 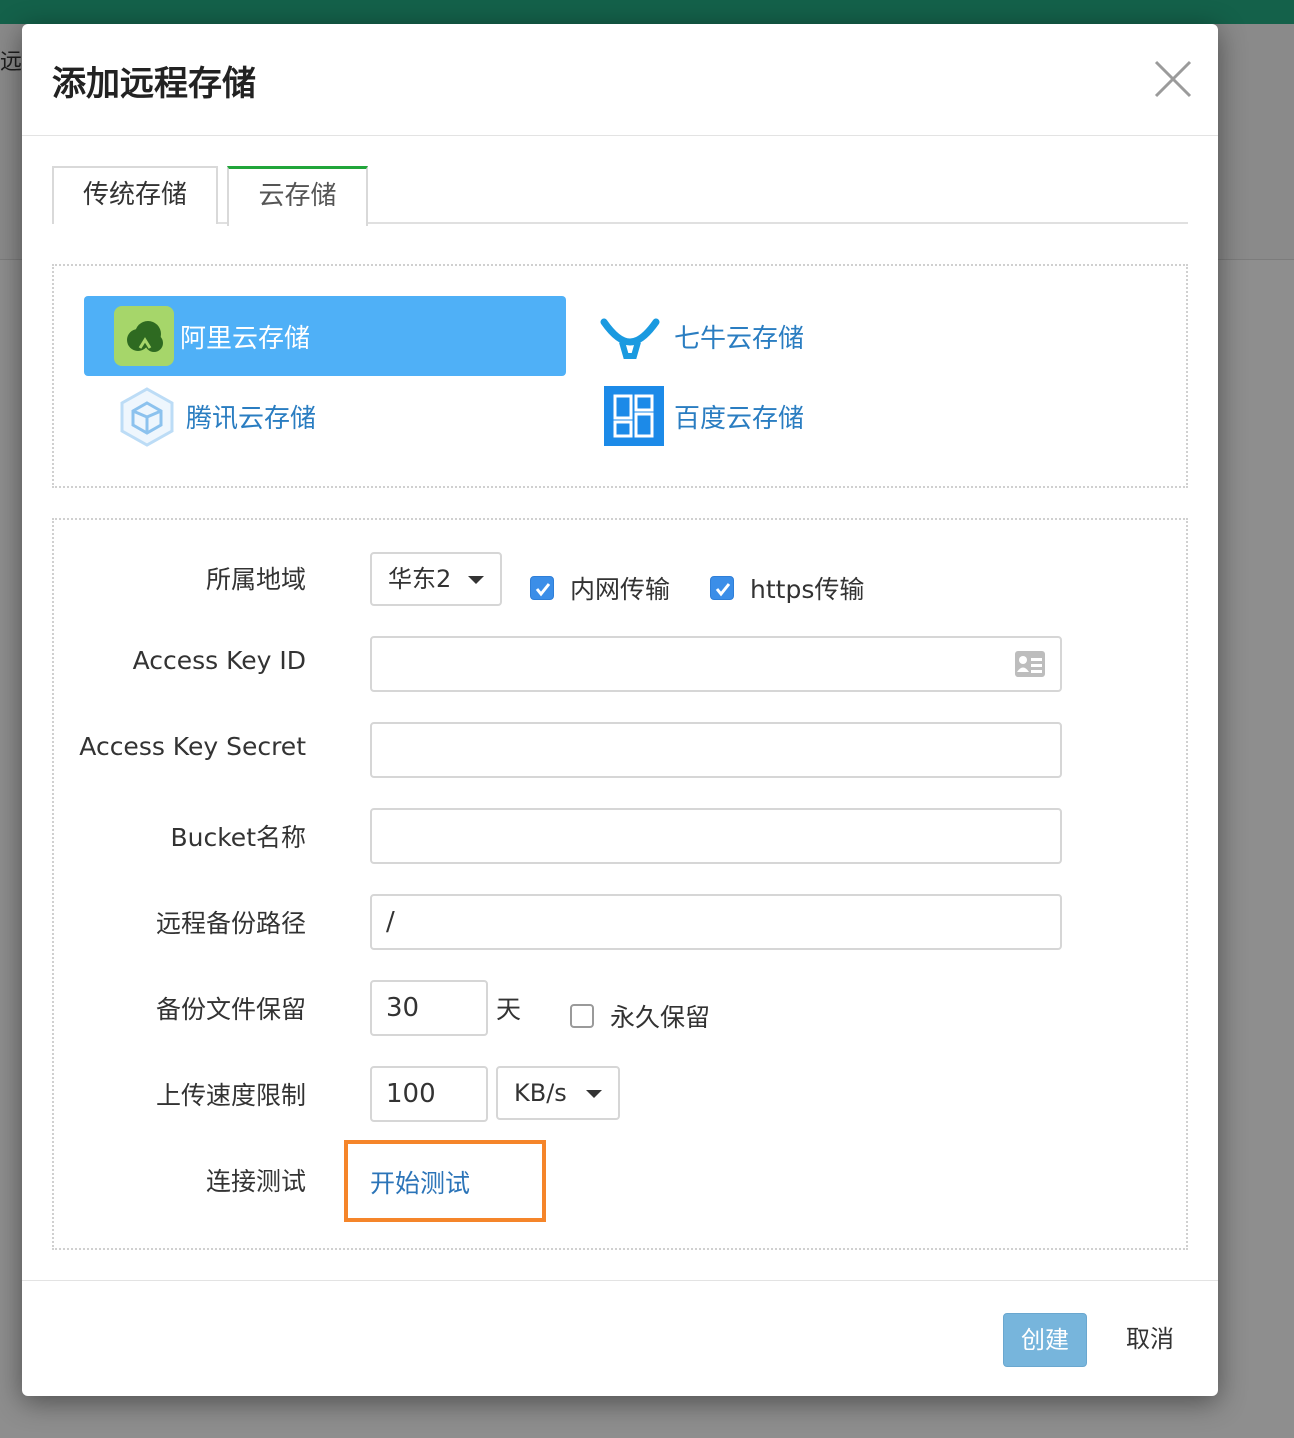 What do you see at coordinates (147, 417) in the screenshot?
I see `tencent-cloud-icon` at bounding box center [147, 417].